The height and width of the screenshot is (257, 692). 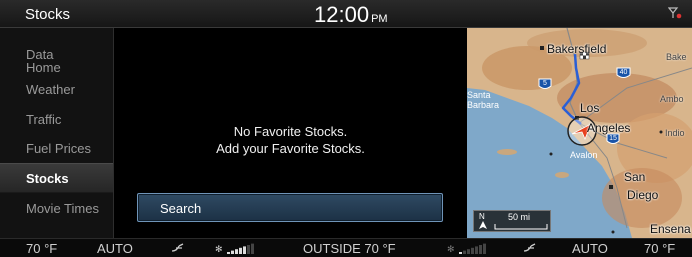 What do you see at coordinates (41, 248) in the screenshot?
I see `left-temp: 70 °F` at bounding box center [41, 248].